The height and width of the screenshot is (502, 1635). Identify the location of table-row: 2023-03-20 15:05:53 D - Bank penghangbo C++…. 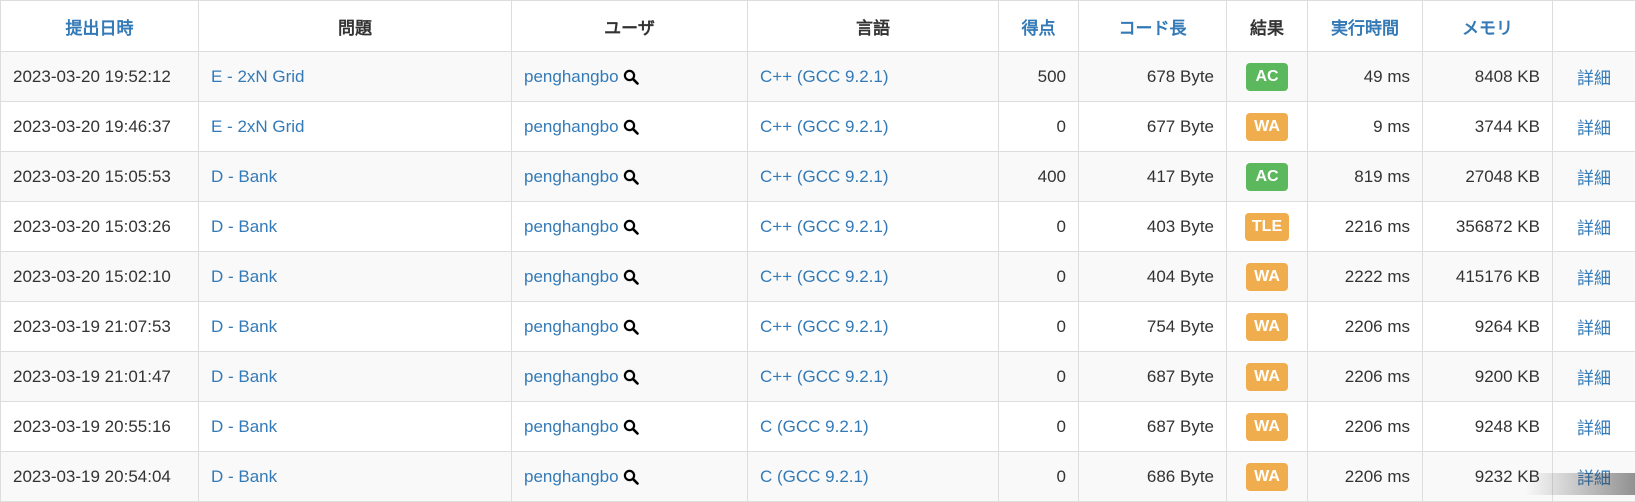
(818, 177).